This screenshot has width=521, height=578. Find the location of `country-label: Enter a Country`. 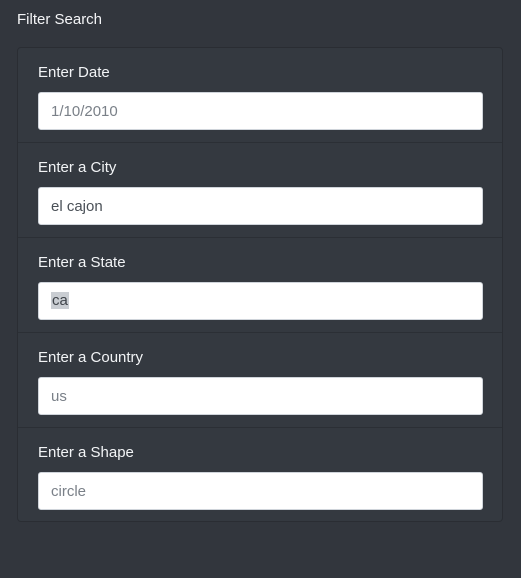

country-label: Enter a Country is located at coordinates (91, 357).